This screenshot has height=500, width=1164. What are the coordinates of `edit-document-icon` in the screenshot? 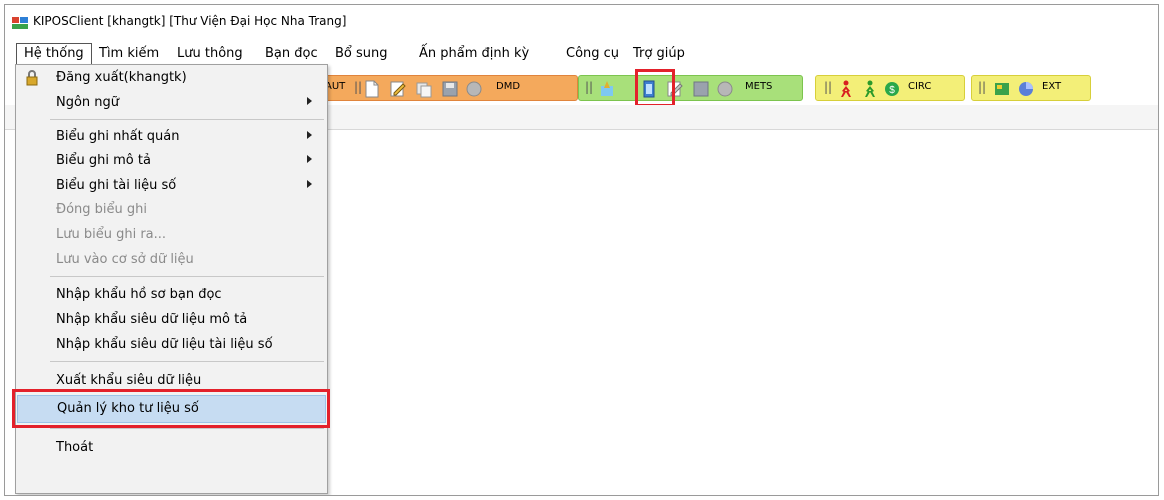 It's located at (398, 89).